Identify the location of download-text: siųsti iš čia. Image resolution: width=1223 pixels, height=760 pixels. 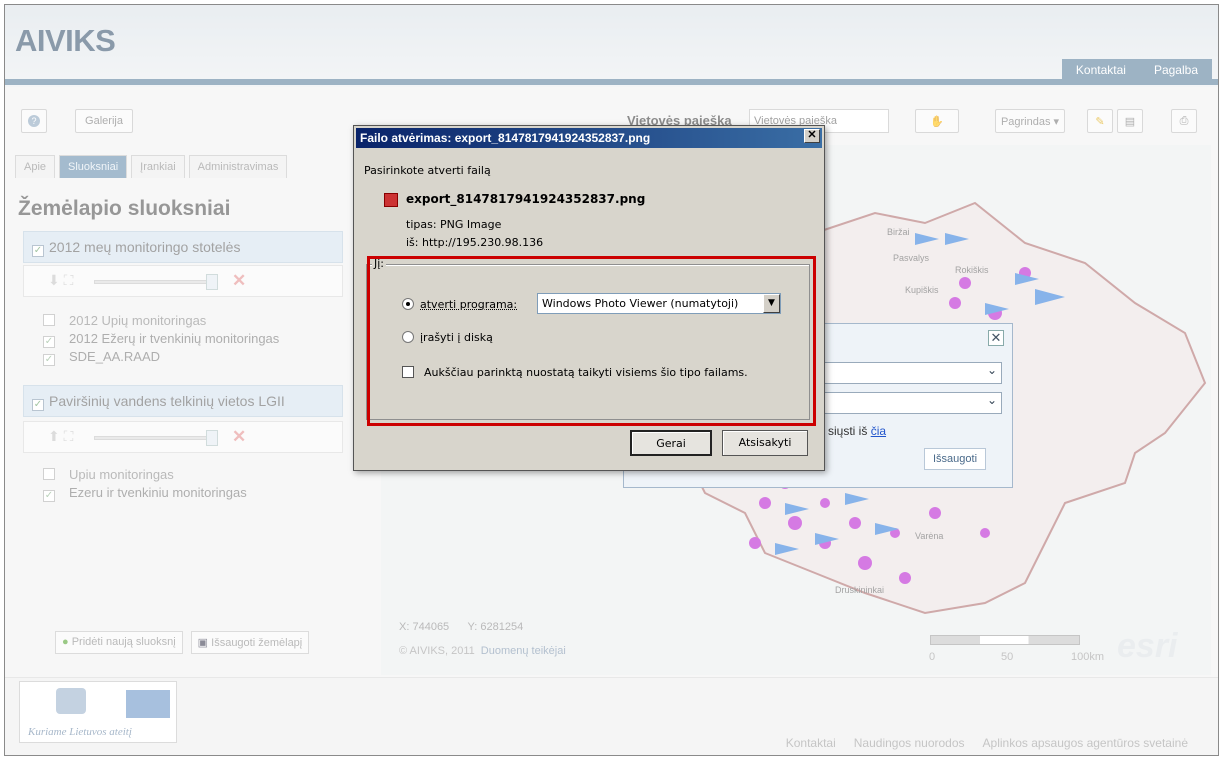
(857, 431).